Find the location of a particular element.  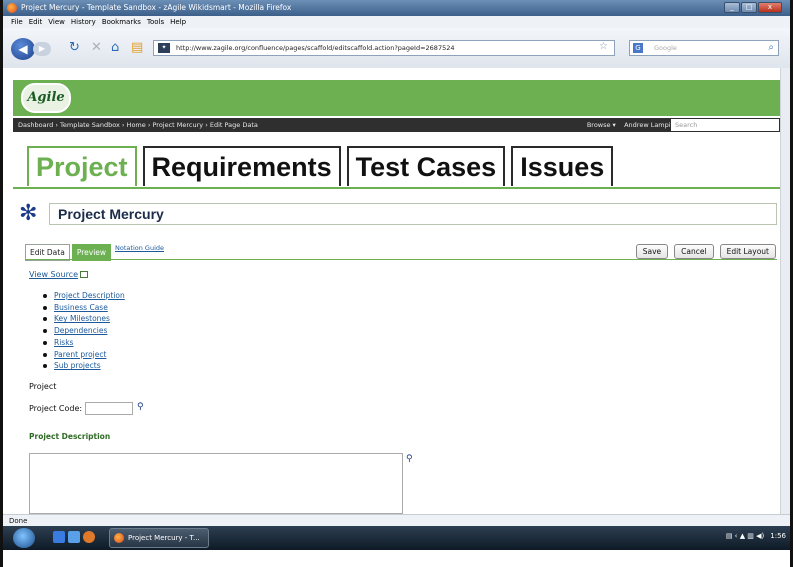

menu-view: View is located at coordinates (56, 22).